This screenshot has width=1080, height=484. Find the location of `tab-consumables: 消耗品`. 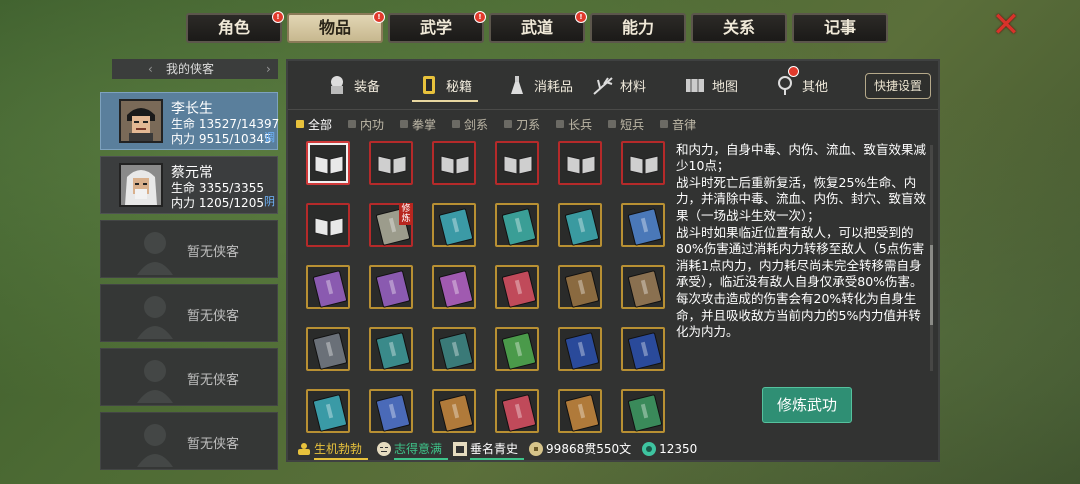

tab-consumables: 消耗品 is located at coordinates (539, 85).